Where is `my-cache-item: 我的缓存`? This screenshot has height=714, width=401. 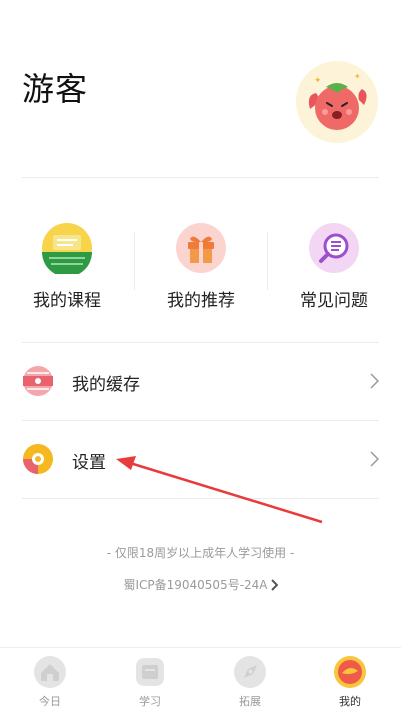
my-cache-item: 我的缓存 is located at coordinates (200, 381).